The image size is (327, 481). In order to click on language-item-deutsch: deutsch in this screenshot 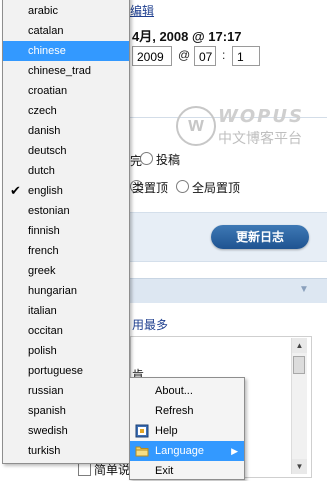, I will do `click(66, 151)`.